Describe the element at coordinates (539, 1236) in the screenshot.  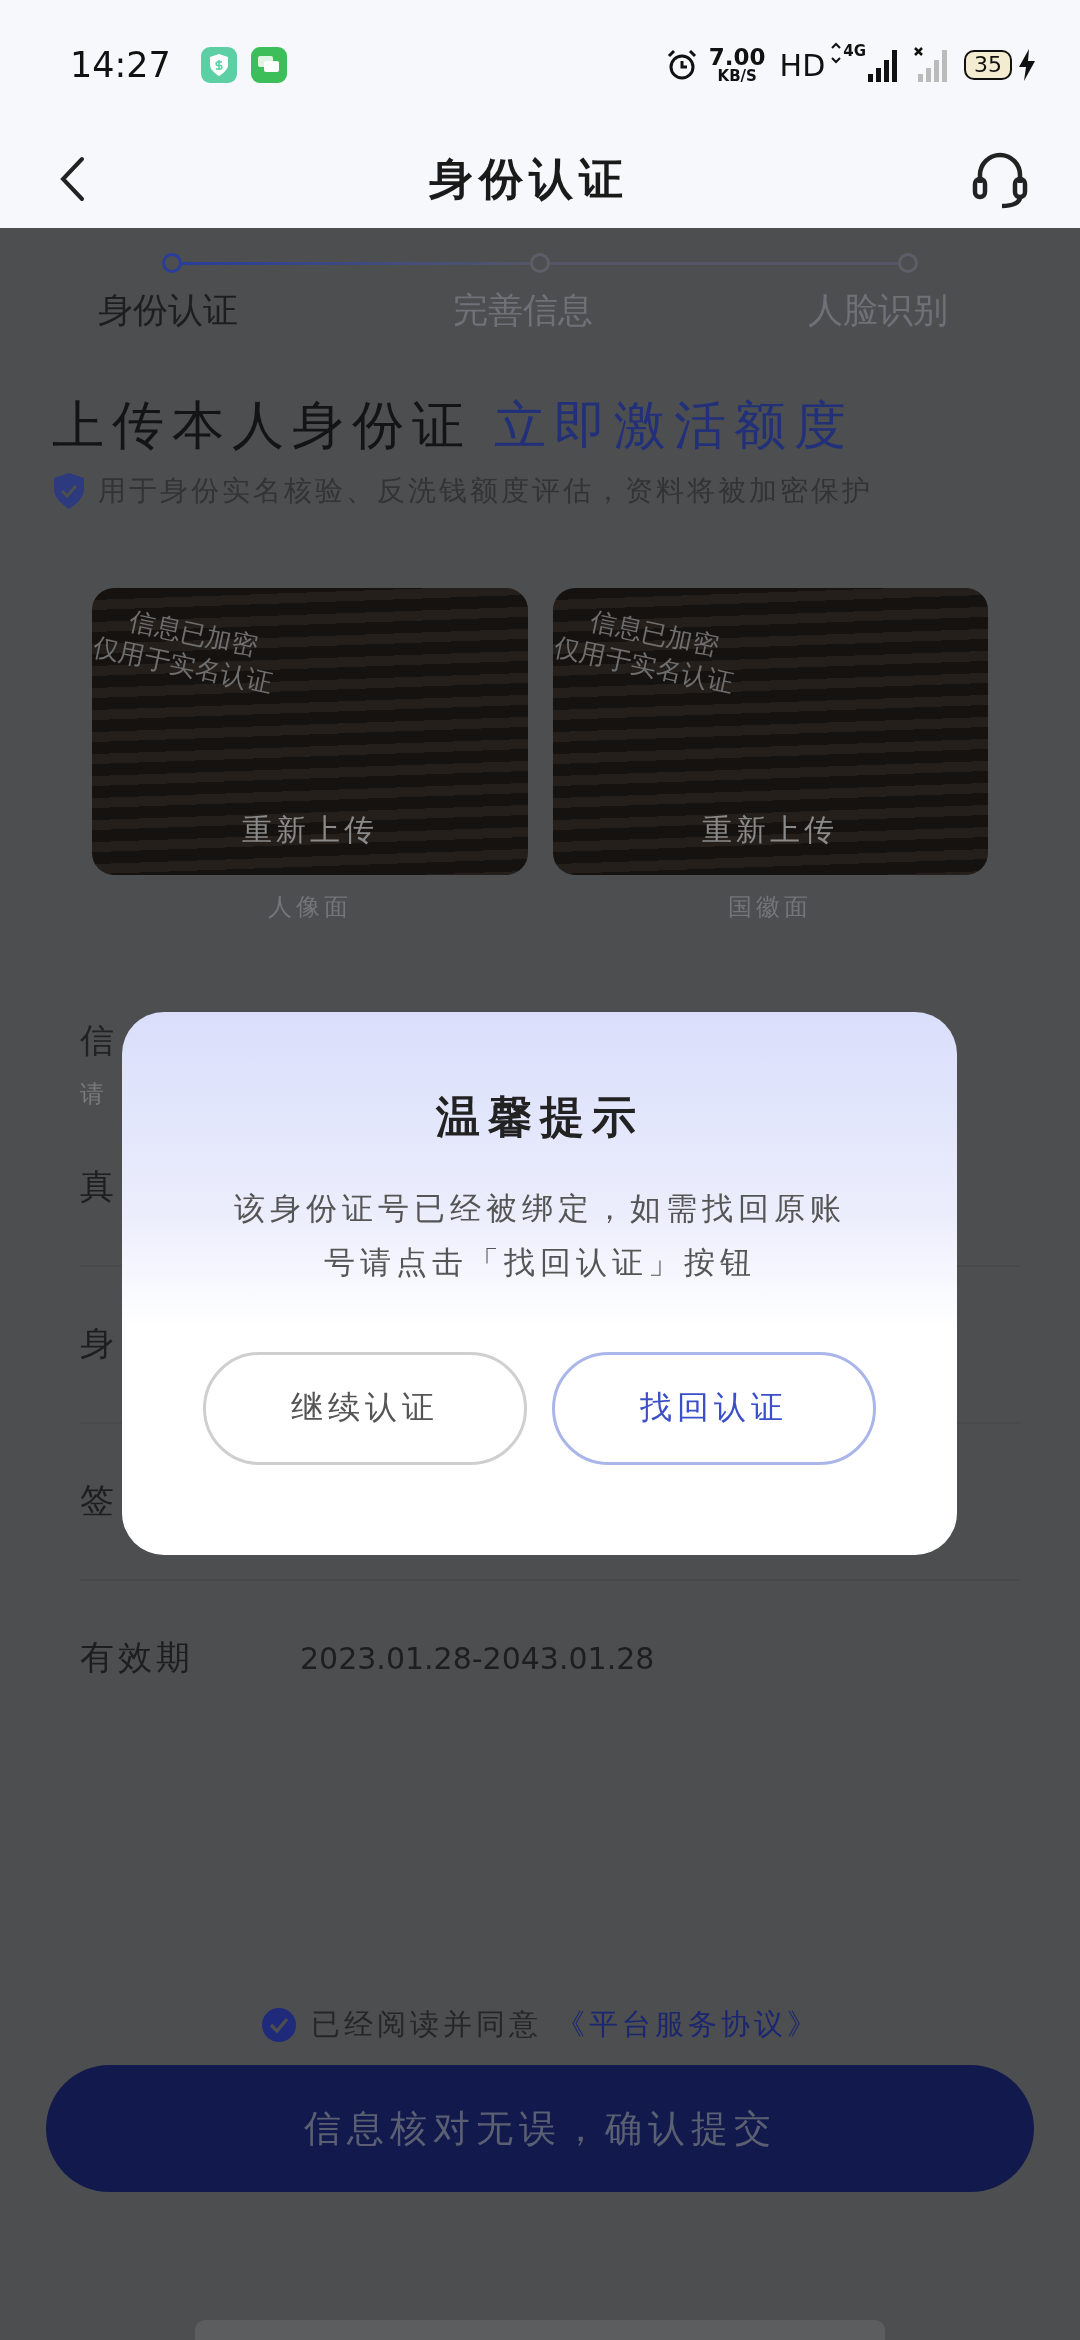
I see `dialog-message: 该身份证号已经被绑定，如需找回原账号请点击「找回认证」按钮` at that location.